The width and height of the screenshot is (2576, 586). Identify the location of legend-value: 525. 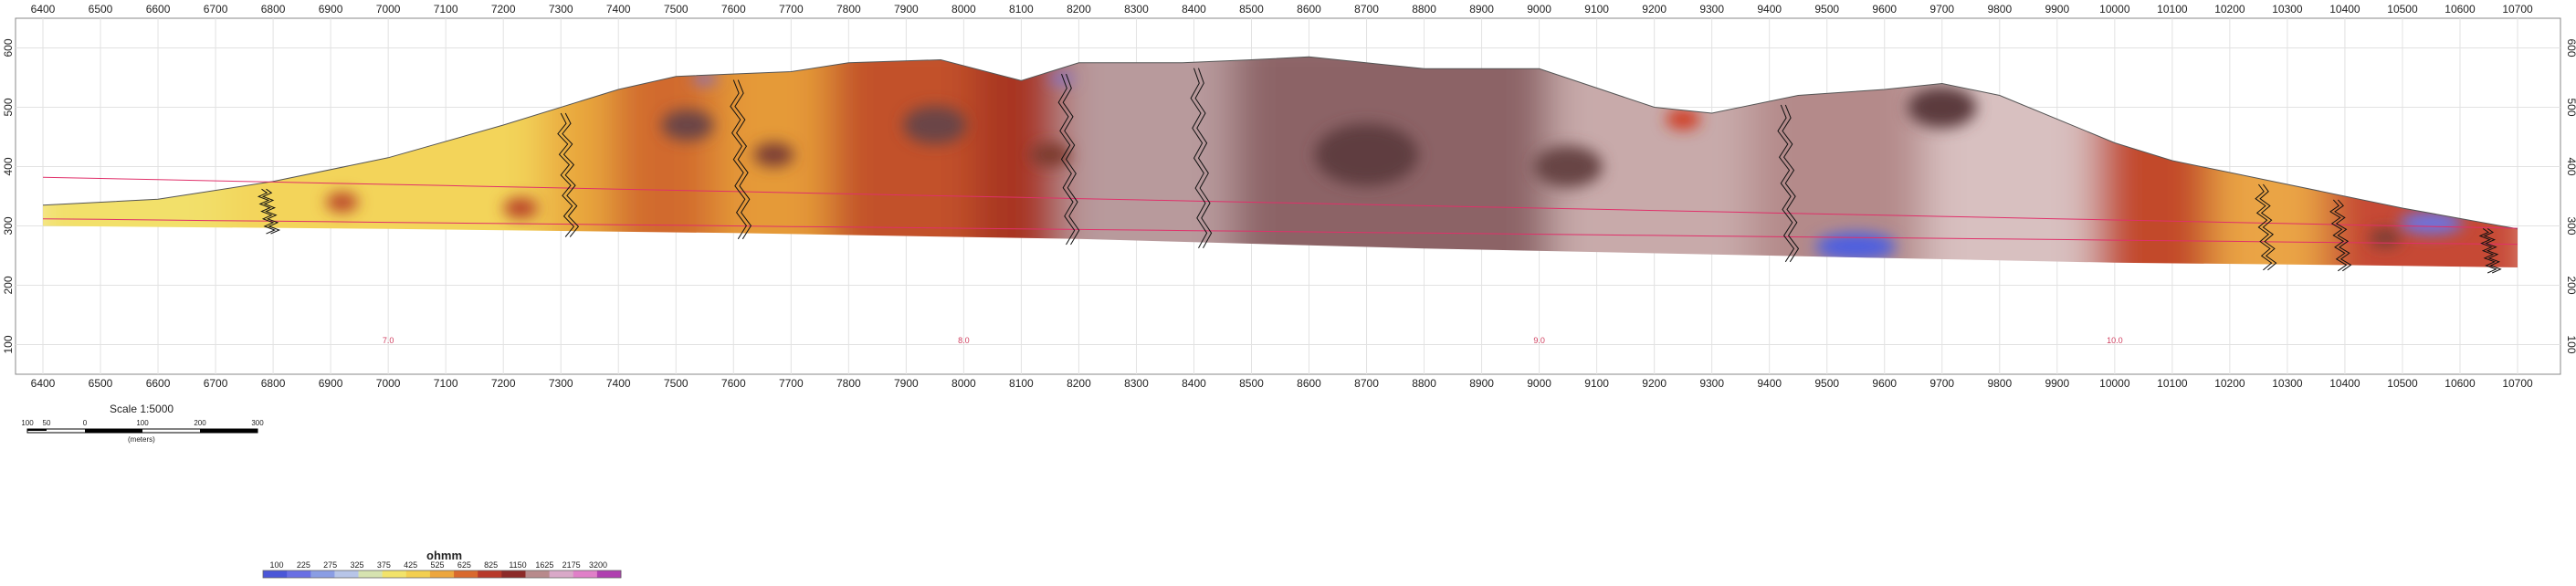
(437, 565).